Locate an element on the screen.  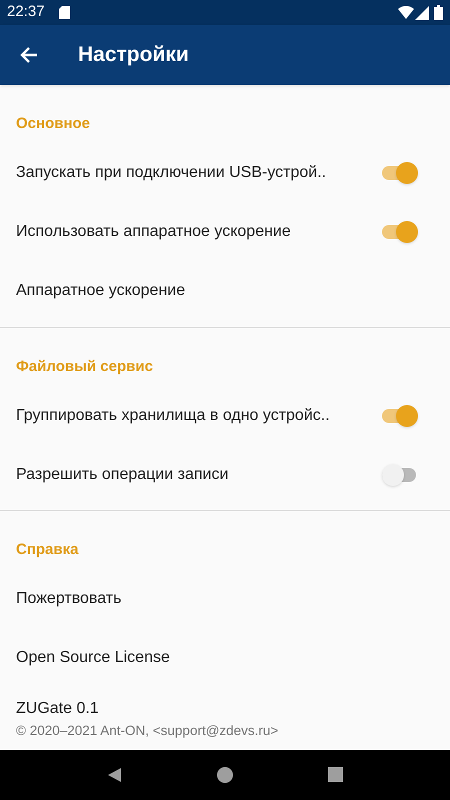
section-header: Файловый сервис is located at coordinates (84, 366).